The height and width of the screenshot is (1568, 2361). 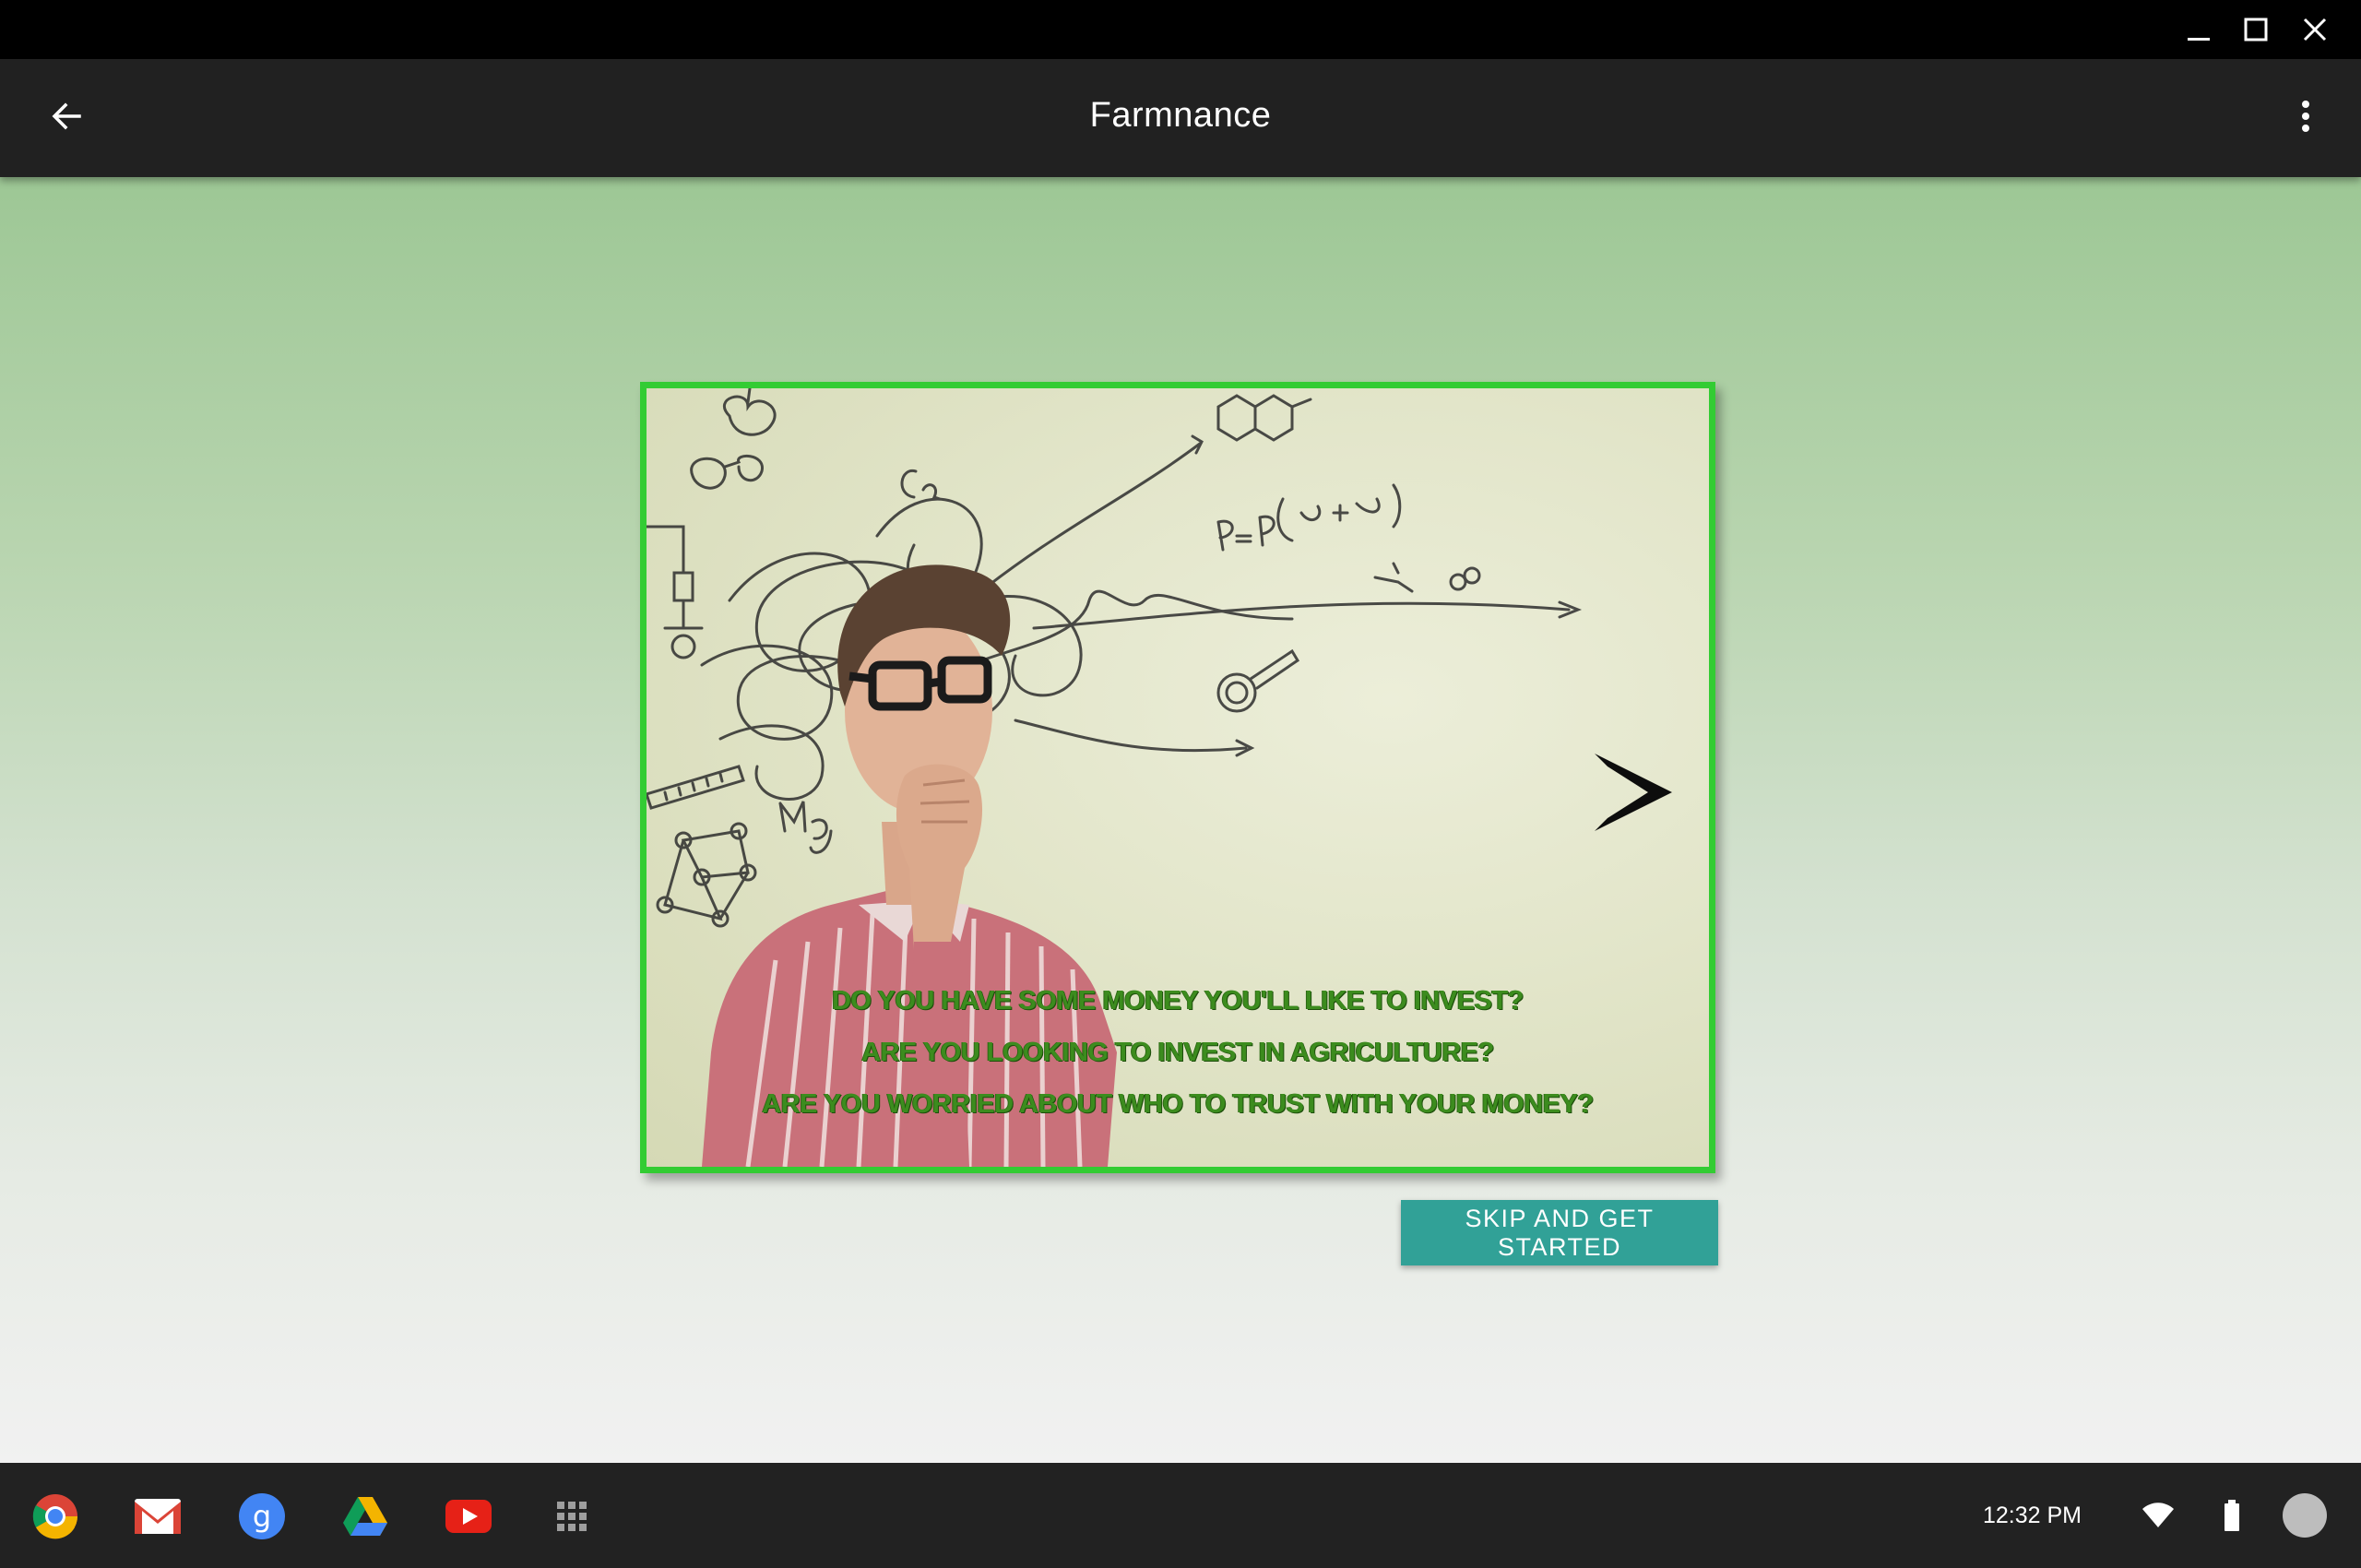 I want to click on overflow-menu-button, so click(x=2305, y=118).